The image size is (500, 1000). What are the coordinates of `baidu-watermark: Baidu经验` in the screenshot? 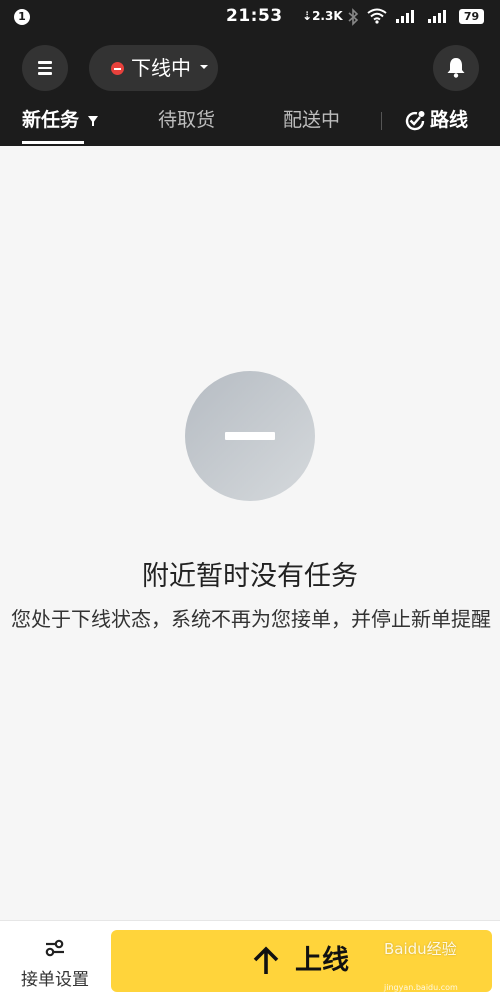 It's located at (420, 949).